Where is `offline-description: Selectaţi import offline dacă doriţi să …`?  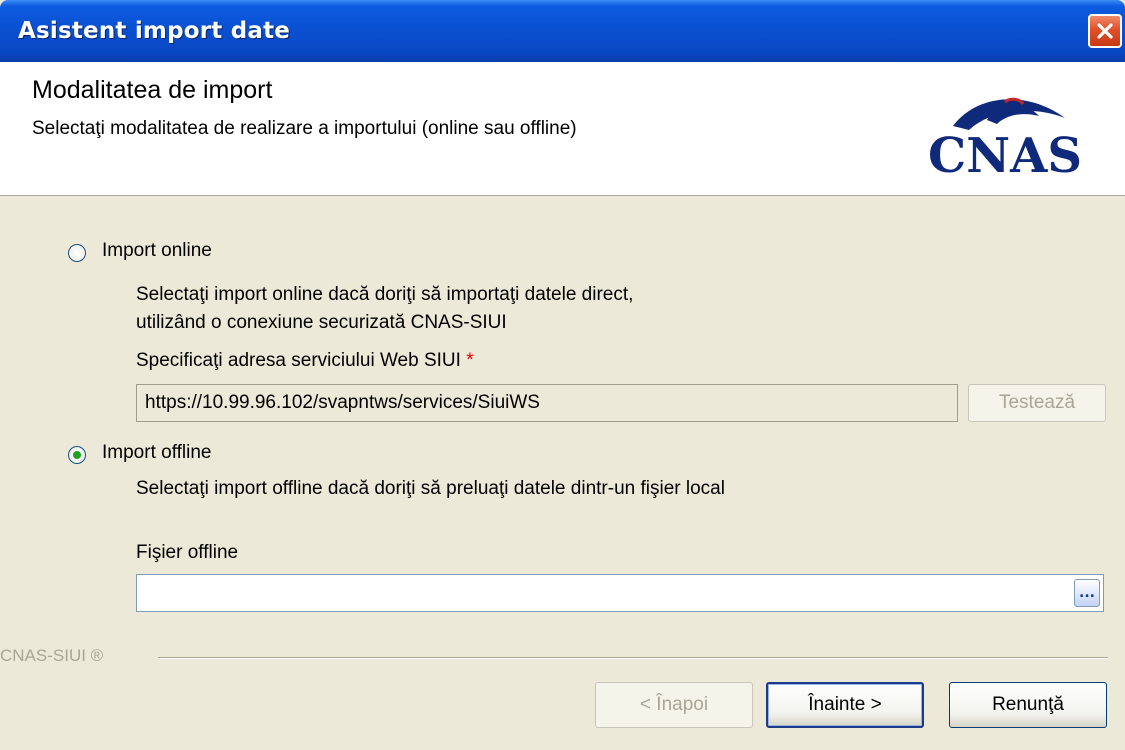 offline-description: Selectaţi import offline dacă doriţi să … is located at coordinates (430, 488).